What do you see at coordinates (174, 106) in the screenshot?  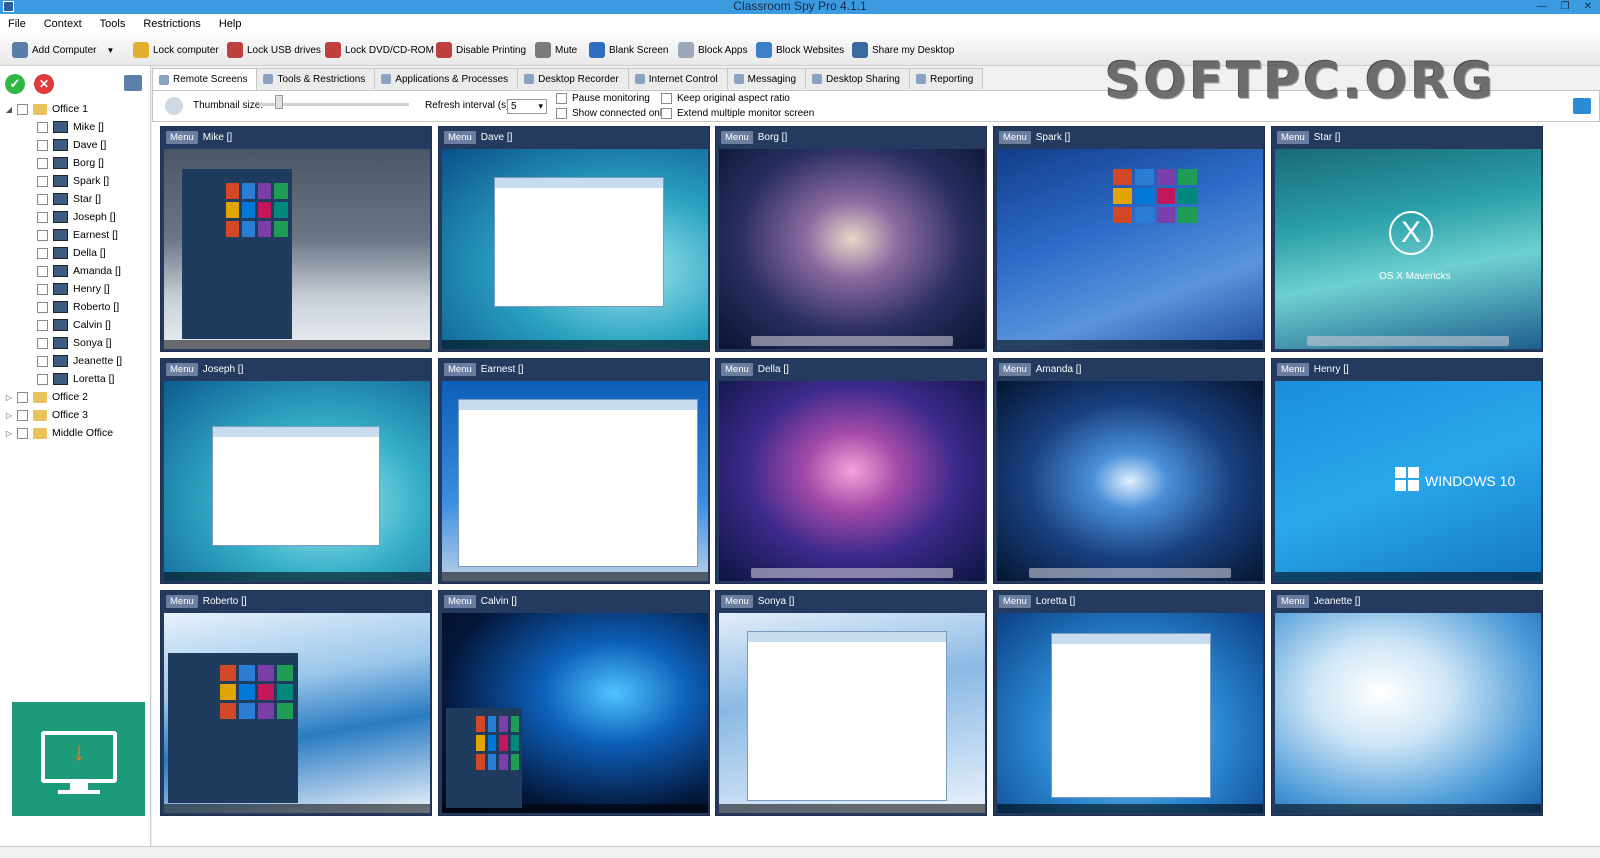 I see `refresh-icon` at bounding box center [174, 106].